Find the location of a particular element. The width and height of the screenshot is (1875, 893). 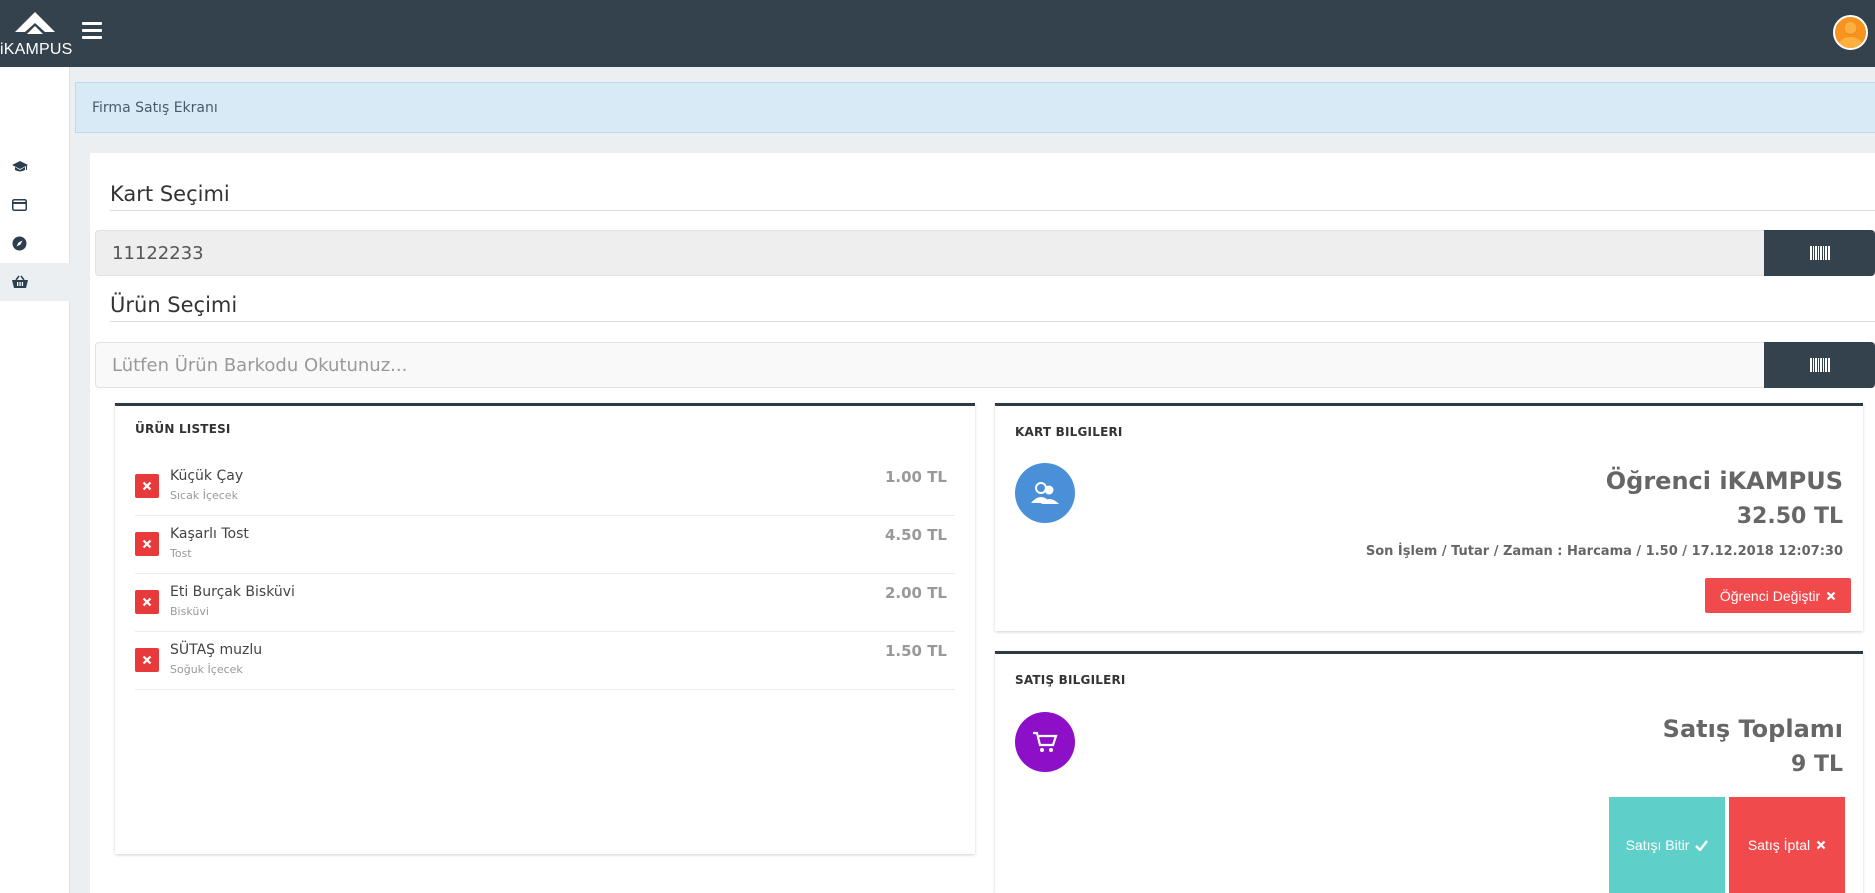

card-barcode-button is located at coordinates (1819, 253).